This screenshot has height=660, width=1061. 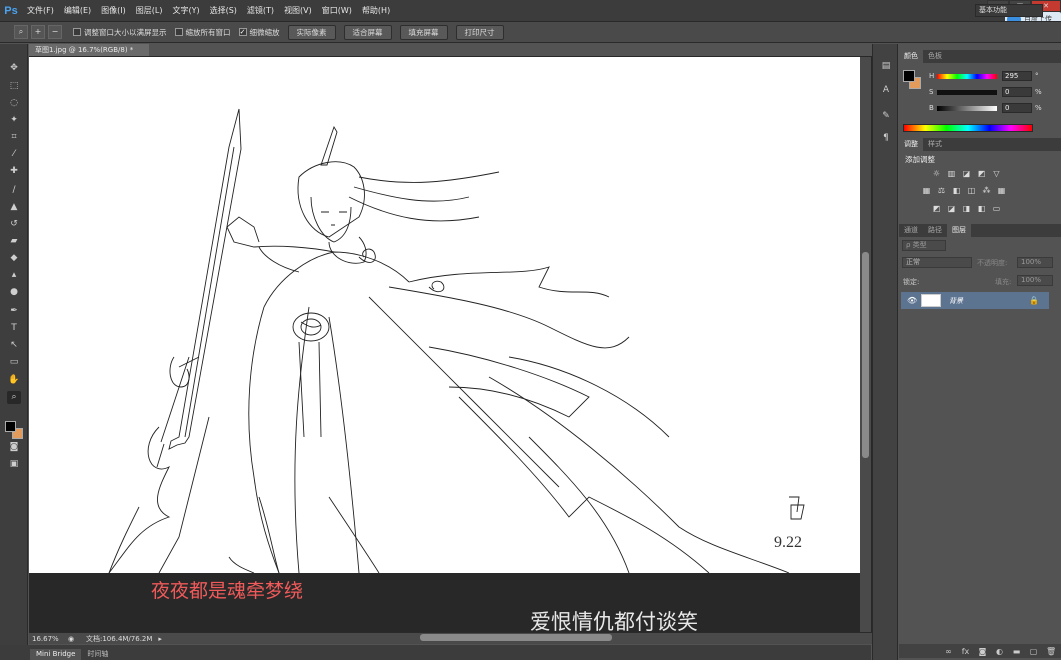 What do you see at coordinates (967, 76) in the screenshot?
I see `hue-slider` at bounding box center [967, 76].